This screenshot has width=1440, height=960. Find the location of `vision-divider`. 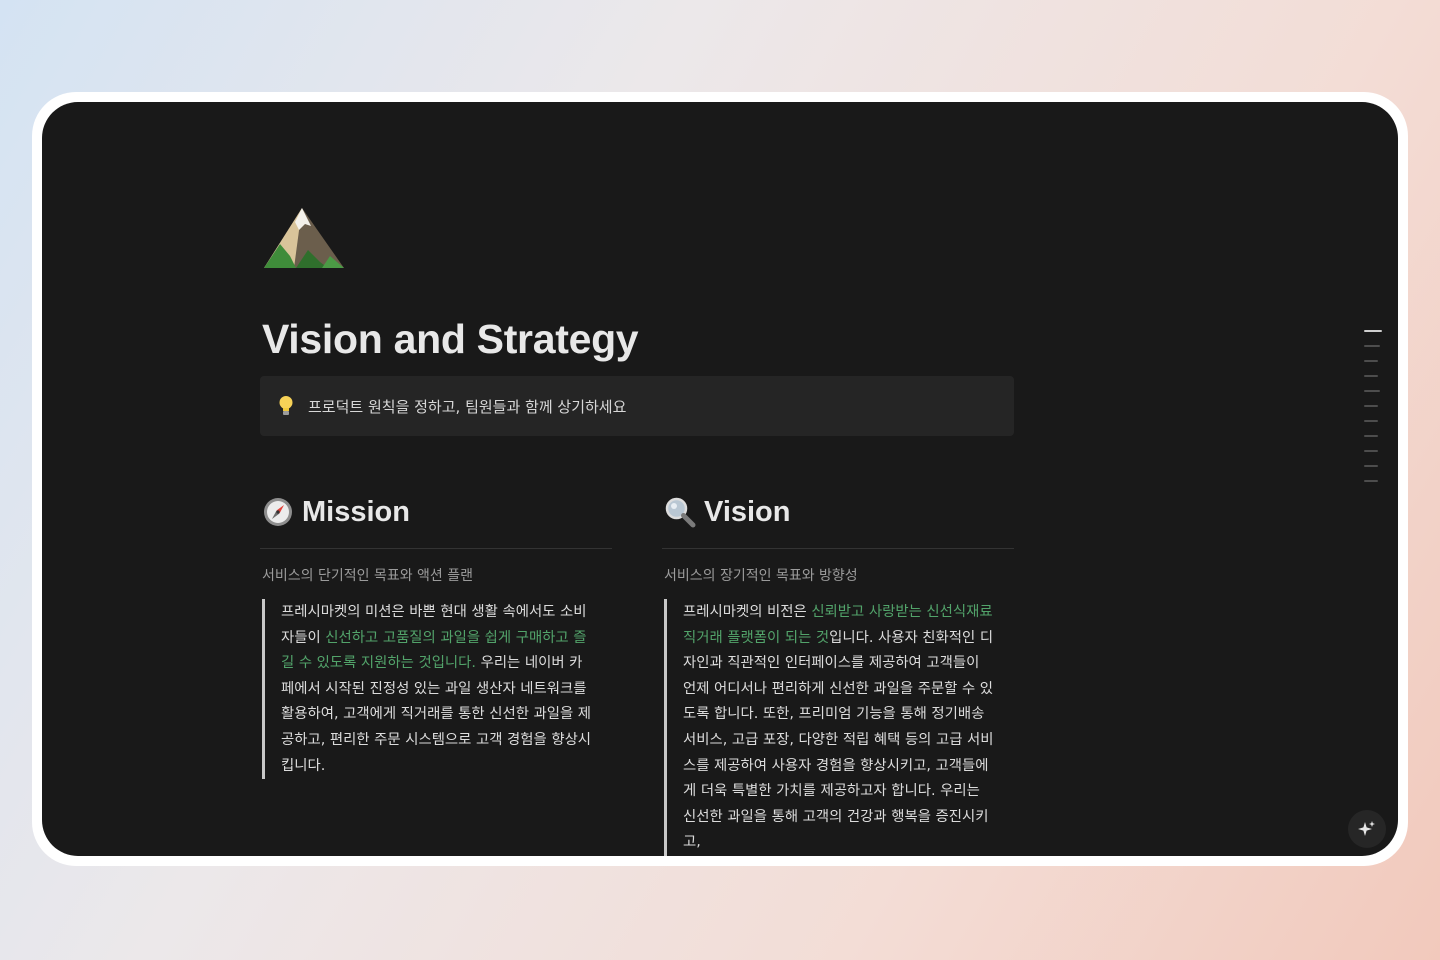

vision-divider is located at coordinates (838, 548).